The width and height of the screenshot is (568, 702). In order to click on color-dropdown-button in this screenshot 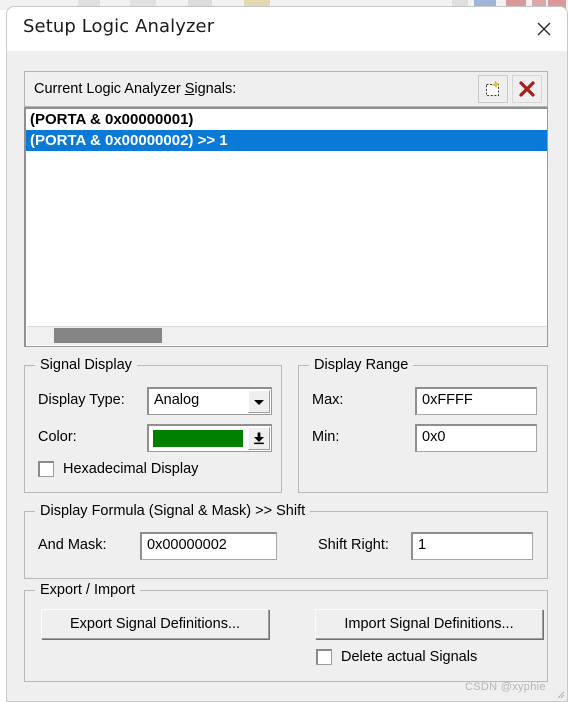, I will do `click(259, 438)`.